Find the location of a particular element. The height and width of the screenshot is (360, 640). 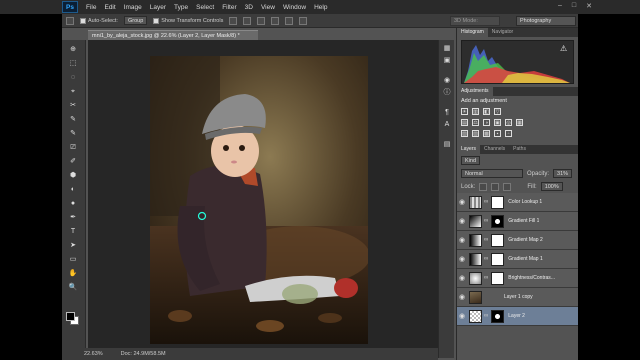

align-left-icon is located at coordinates (275, 20).